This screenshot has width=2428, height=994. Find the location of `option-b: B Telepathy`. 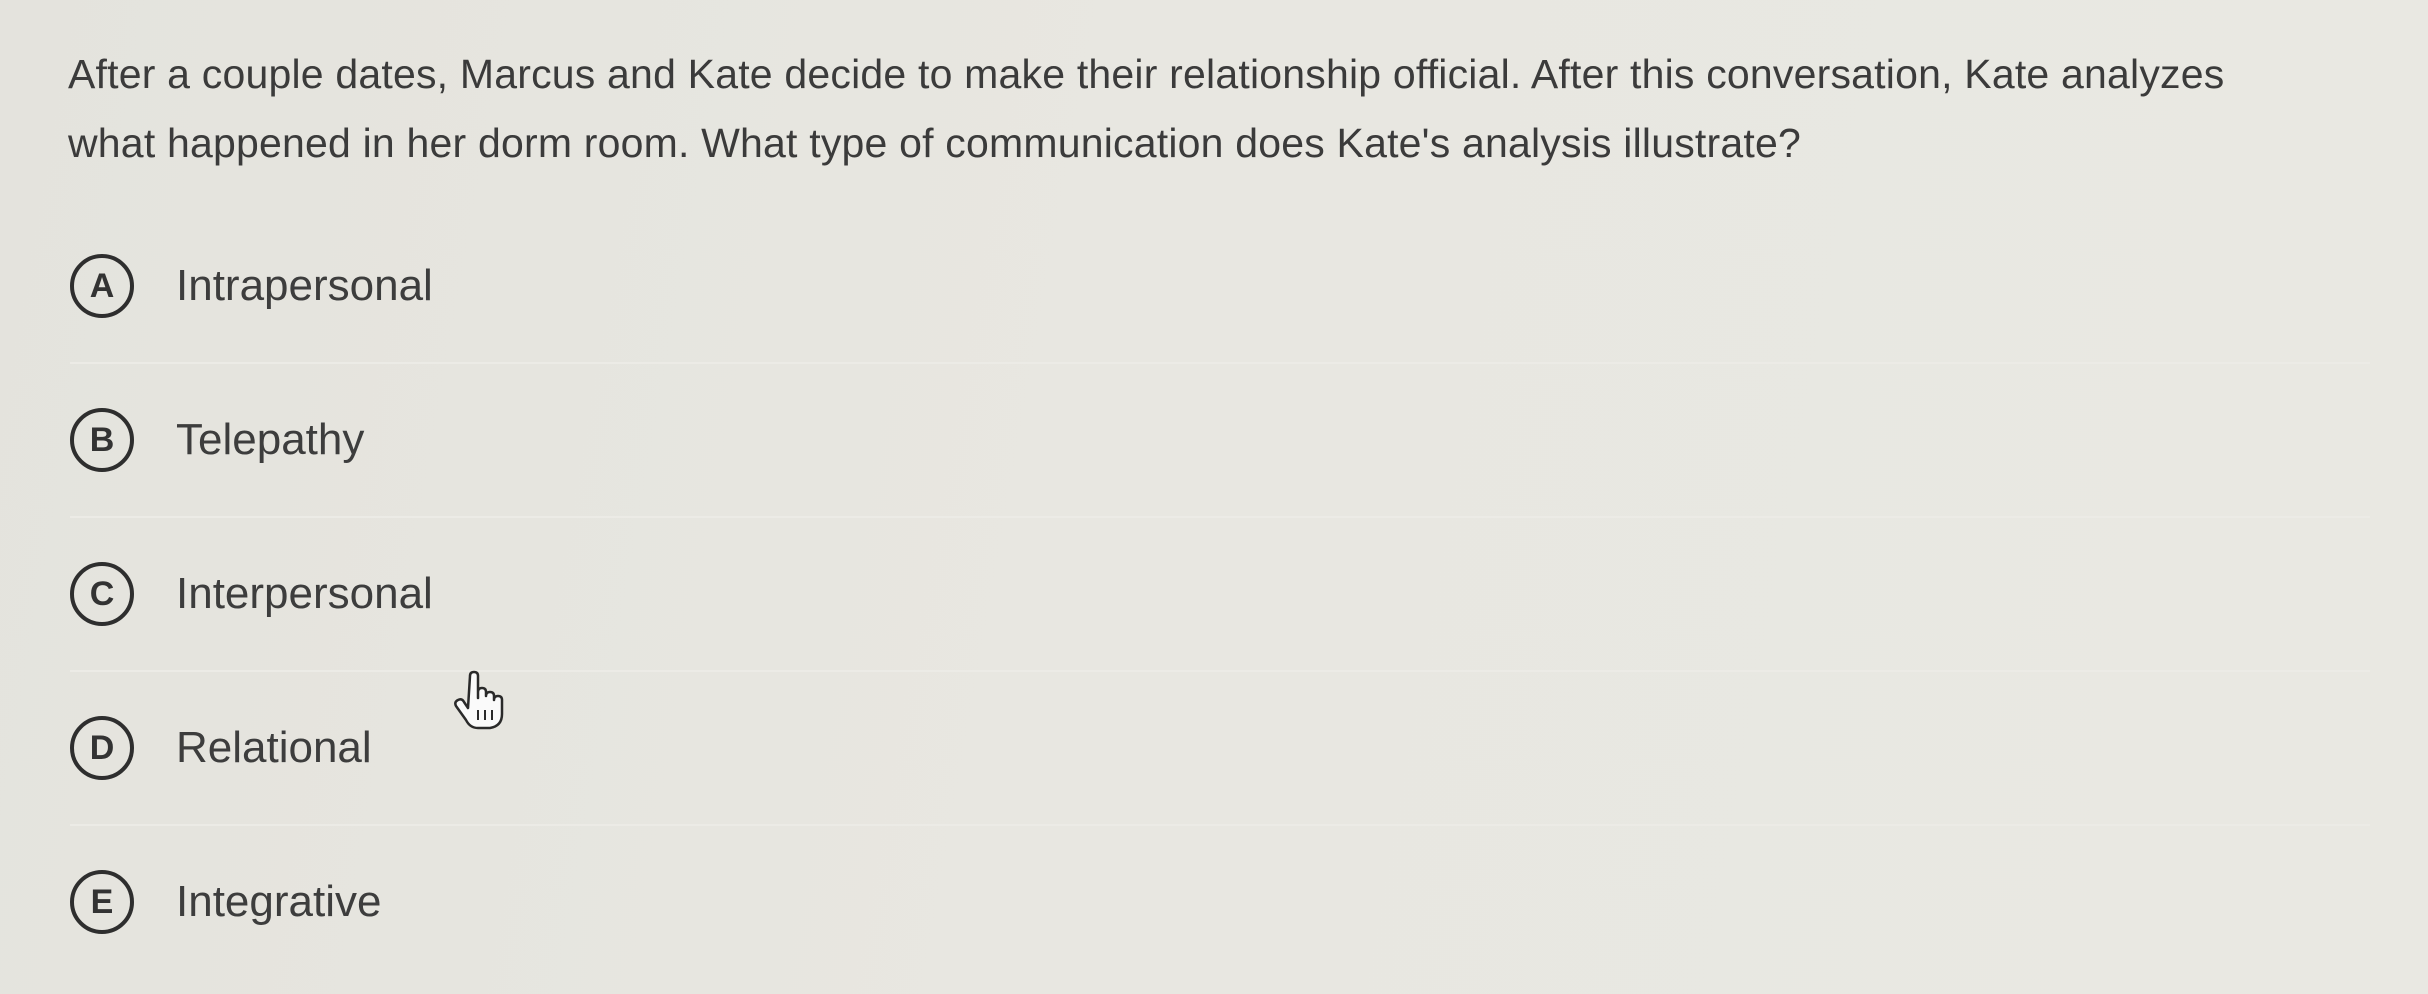

option-b: B Telepathy is located at coordinates (1220, 441).